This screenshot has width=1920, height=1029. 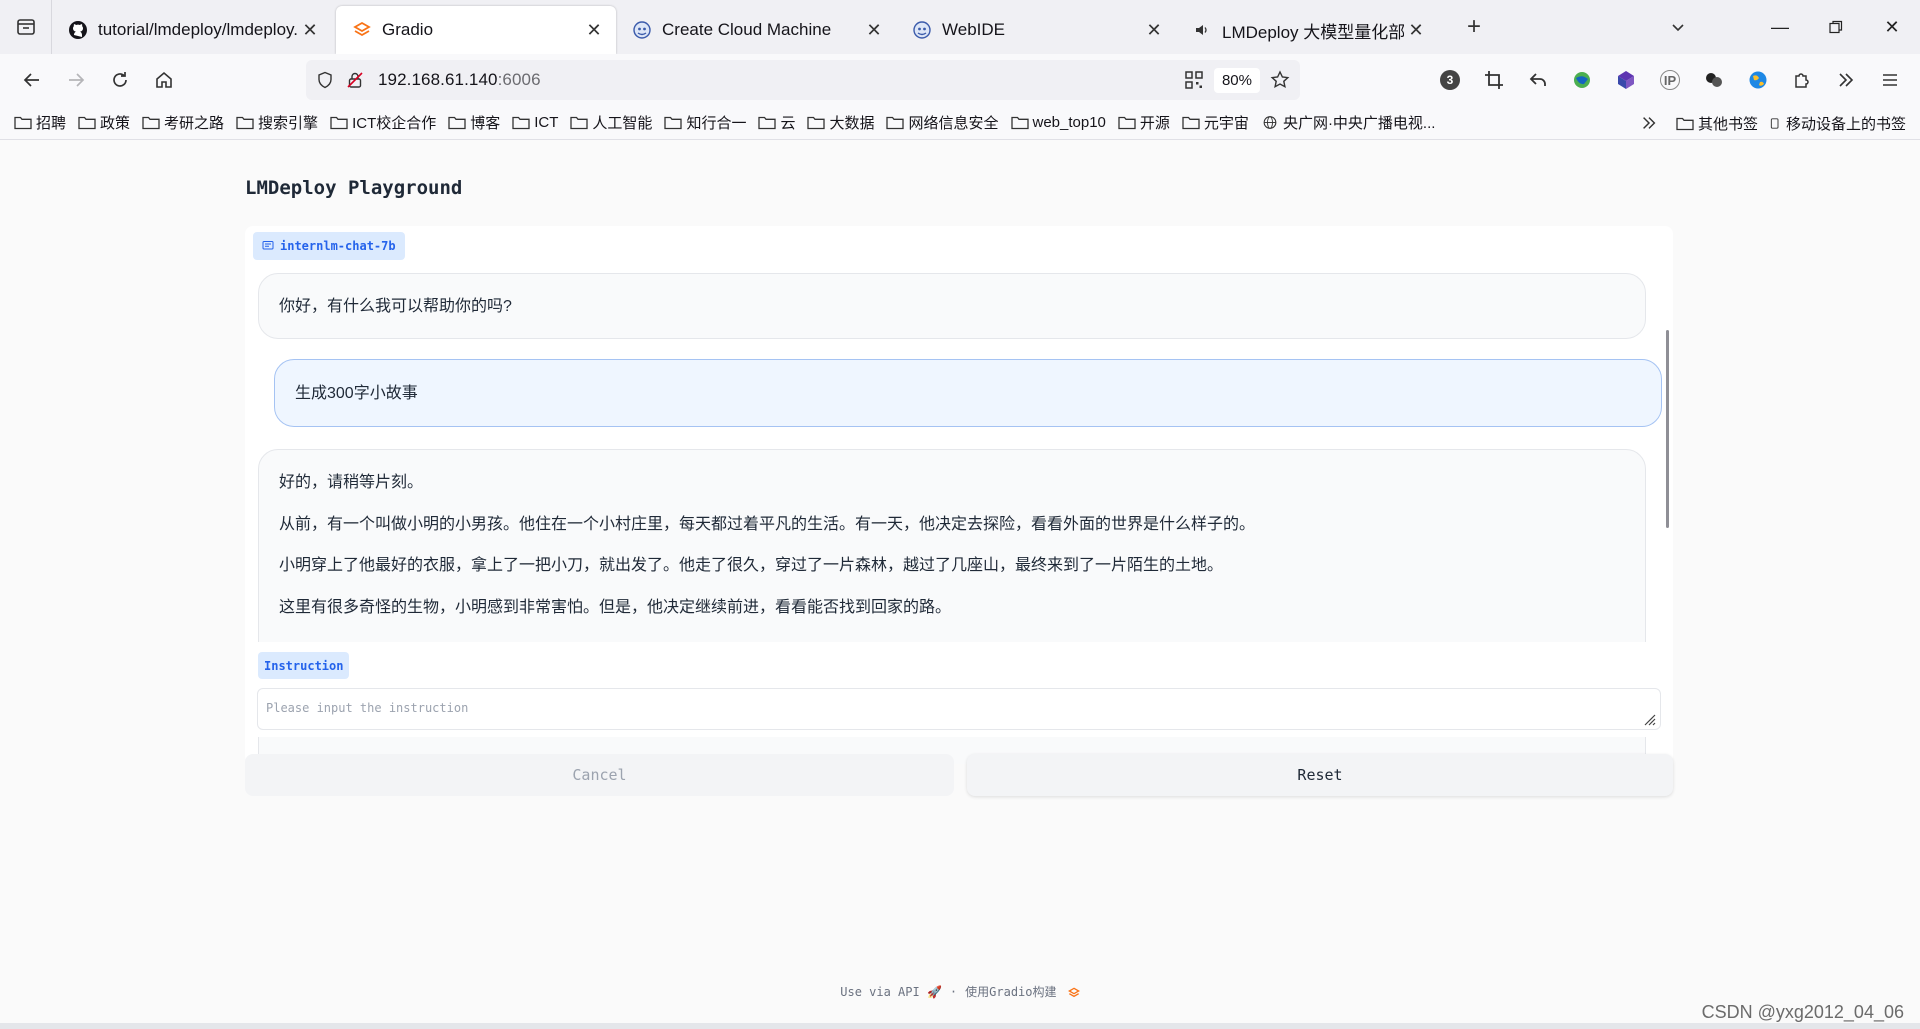 What do you see at coordinates (1649, 719) in the screenshot?
I see `resize-handle-icon` at bounding box center [1649, 719].